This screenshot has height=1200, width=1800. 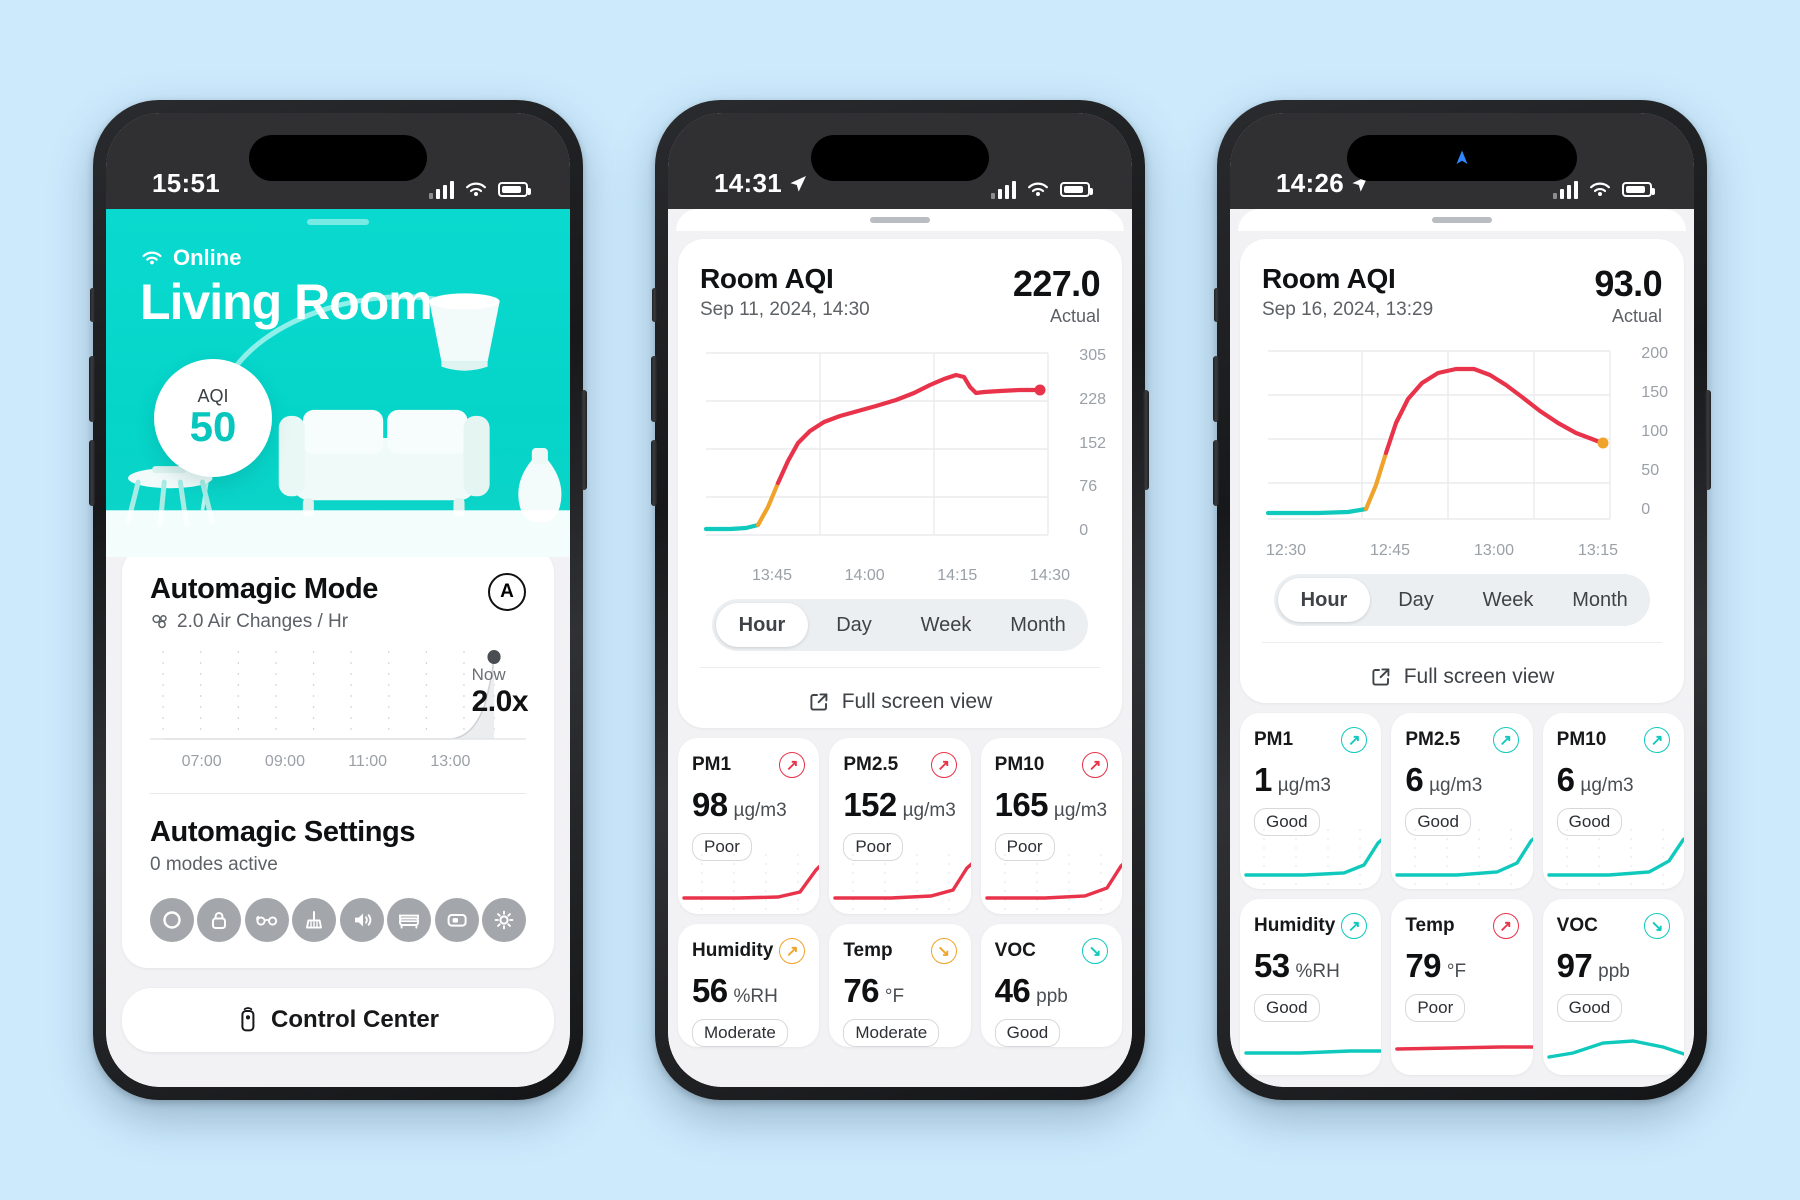 I want to click on room-aqi-title: Room AQI, so click(x=767, y=278).